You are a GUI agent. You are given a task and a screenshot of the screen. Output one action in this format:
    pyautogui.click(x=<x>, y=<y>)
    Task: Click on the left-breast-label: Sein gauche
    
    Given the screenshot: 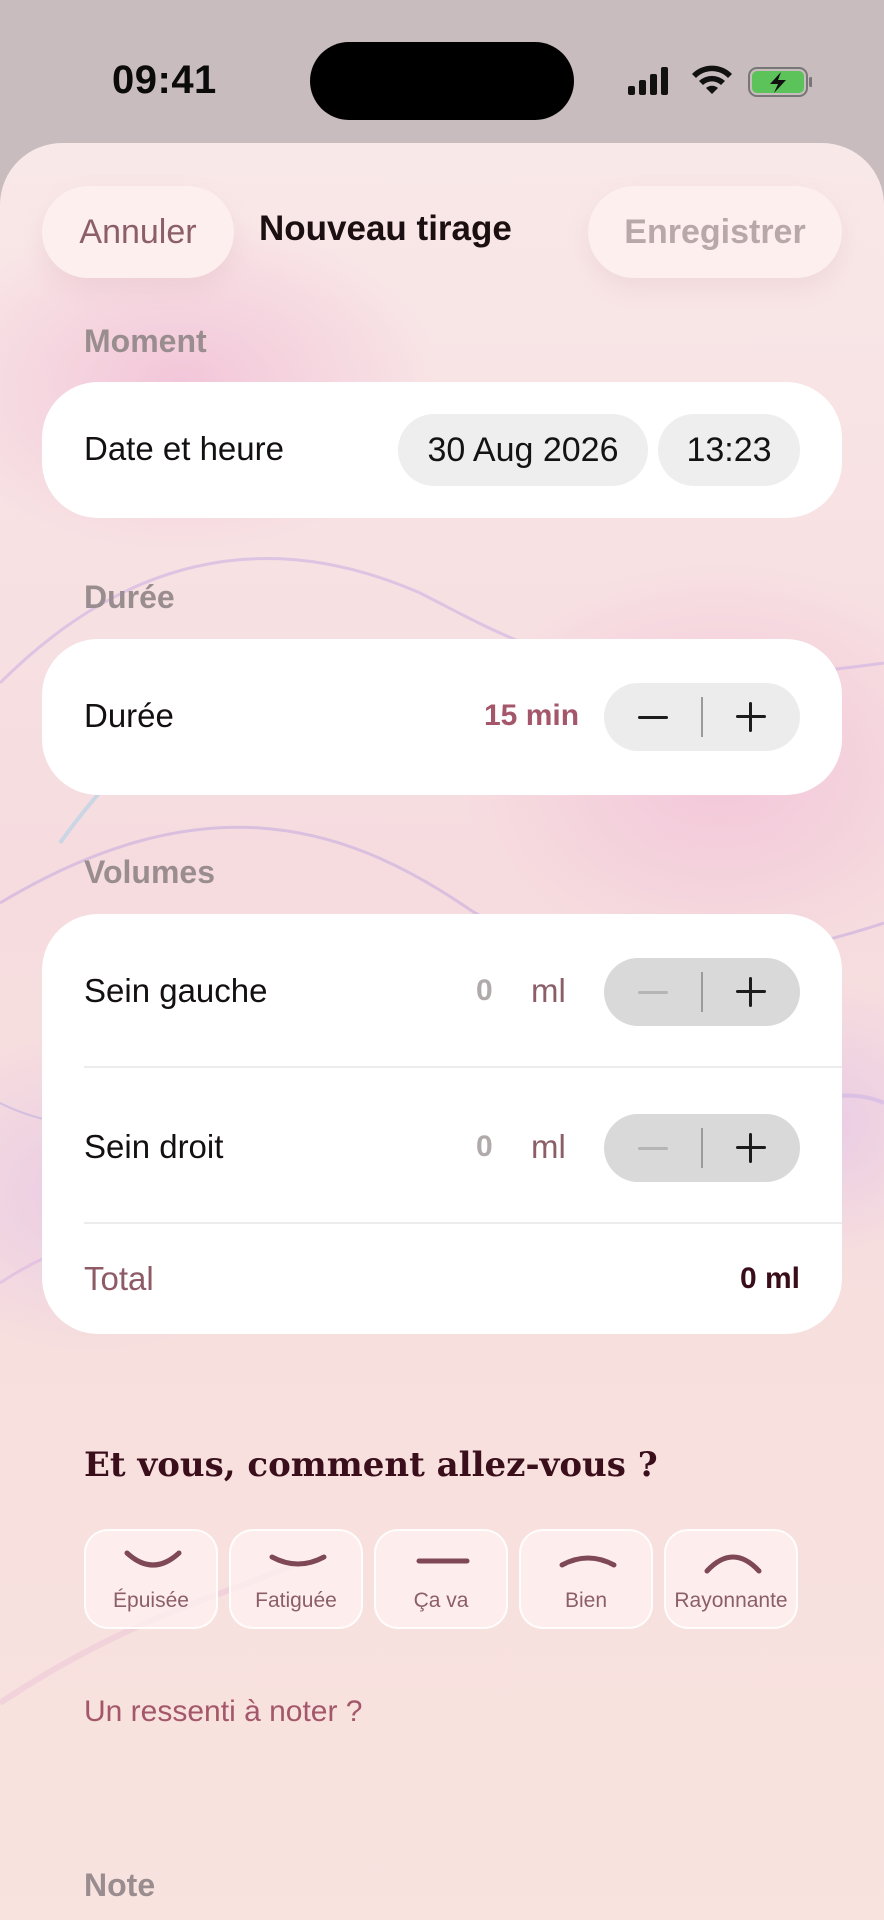 What is the action you would take?
    pyautogui.click(x=176, y=990)
    